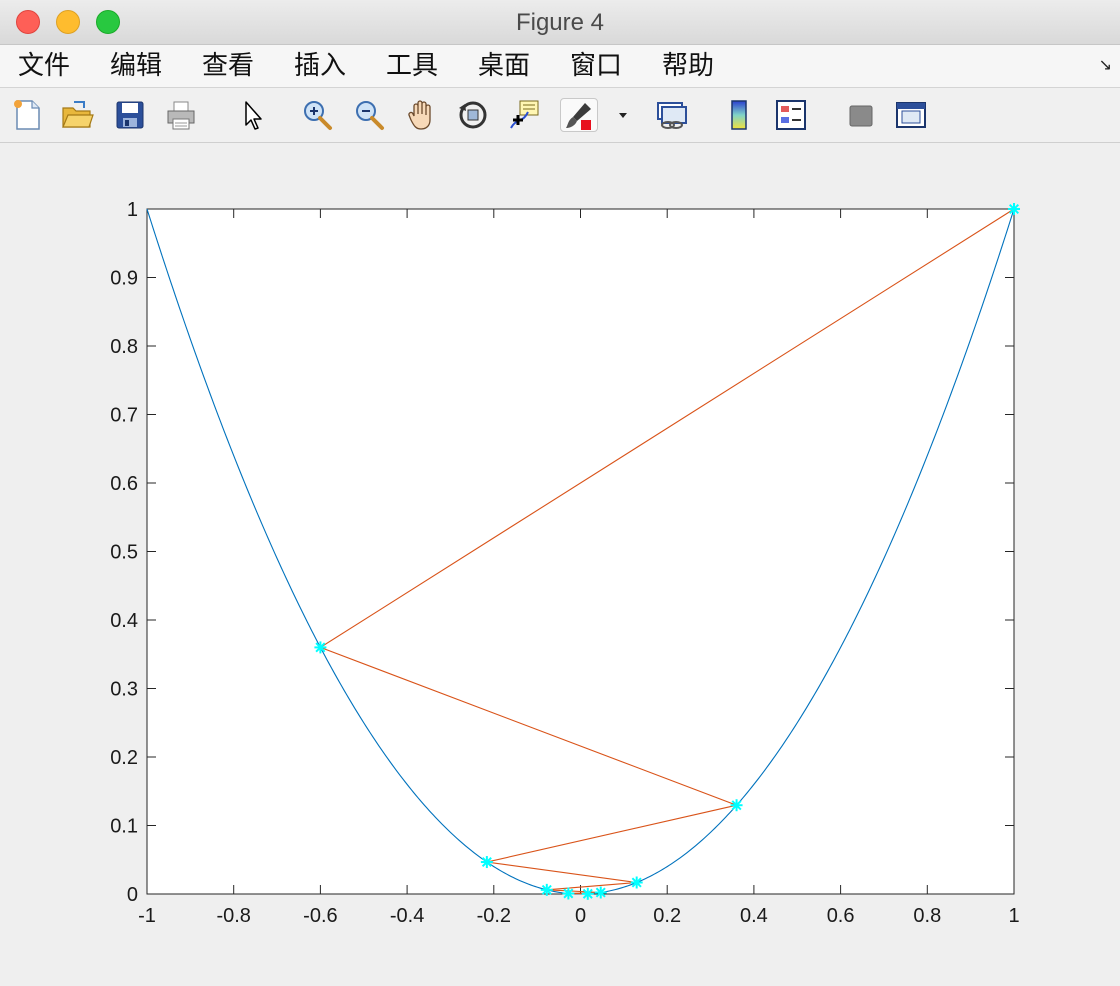  What do you see at coordinates (580, 916) in the screenshot?
I see `x-tick-label: 0` at bounding box center [580, 916].